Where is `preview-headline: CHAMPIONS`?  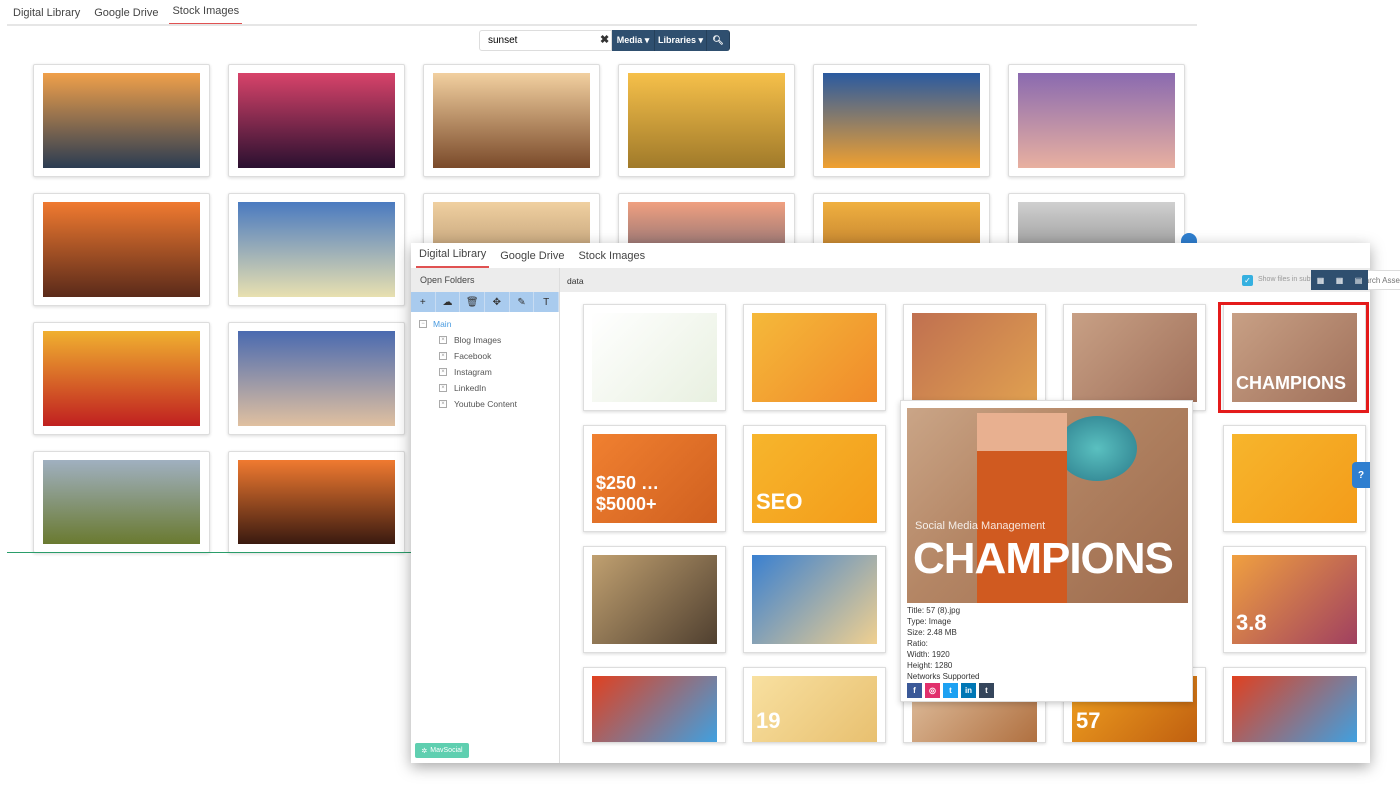
preview-headline: CHAMPIONS is located at coordinates (1043, 558).